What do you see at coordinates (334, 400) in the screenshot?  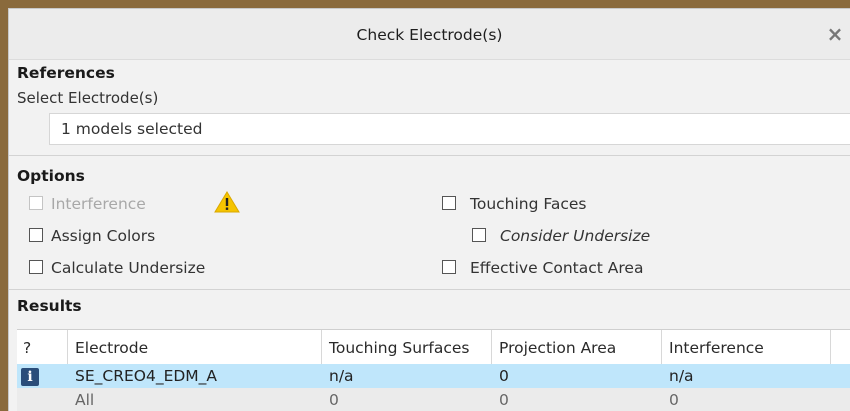 I see `touching-surfaces-cell: 0` at bounding box center [334, 400].